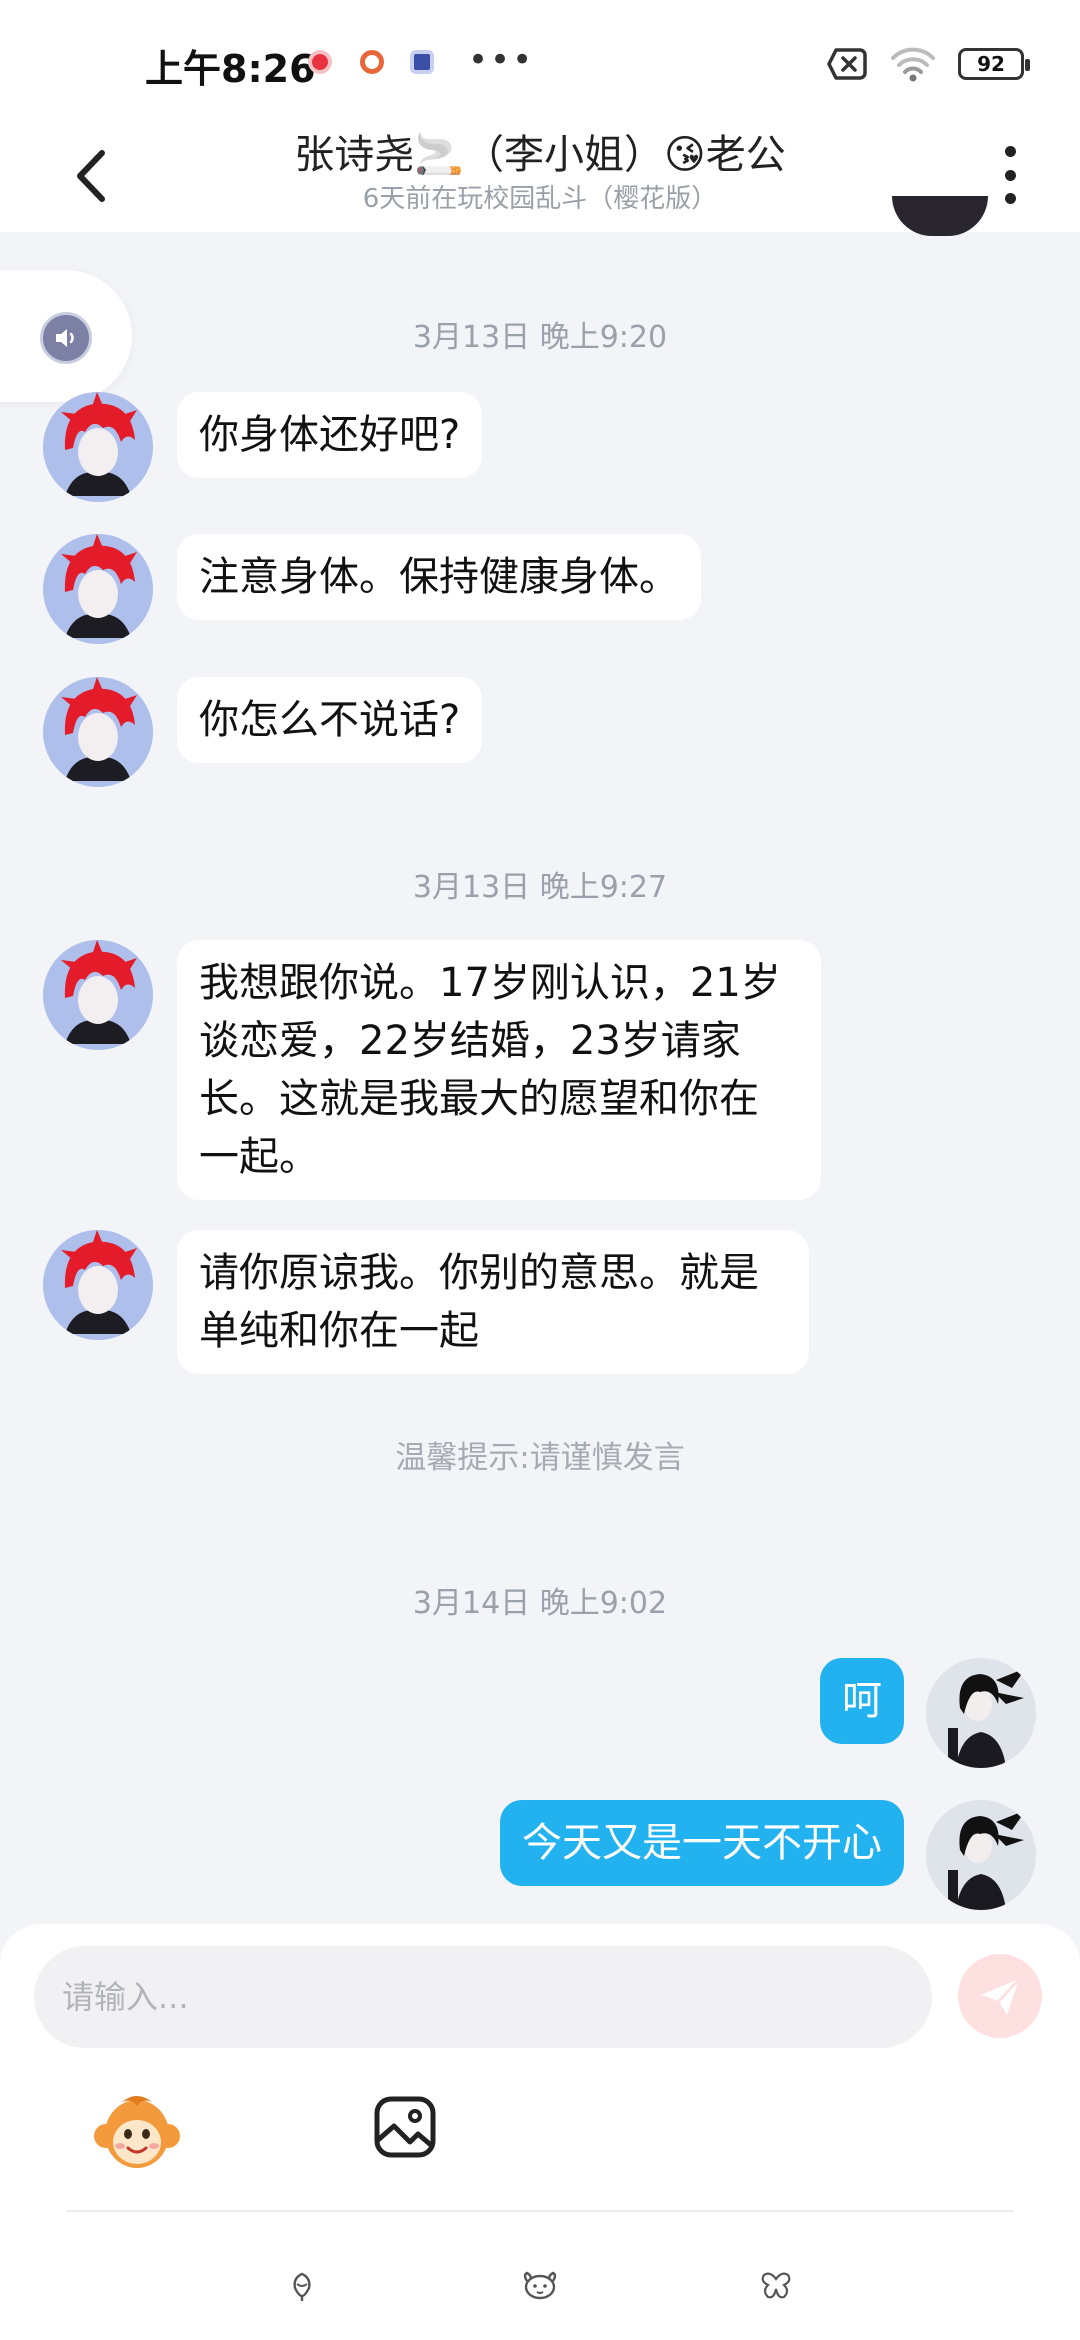 Image resolution: width=1080 pixels, height=2340 pixels. Describe the element at coordinates (540, 887) in the screenshot. I see `message-timestamp: 3月13日 晚上9:27` at that location.